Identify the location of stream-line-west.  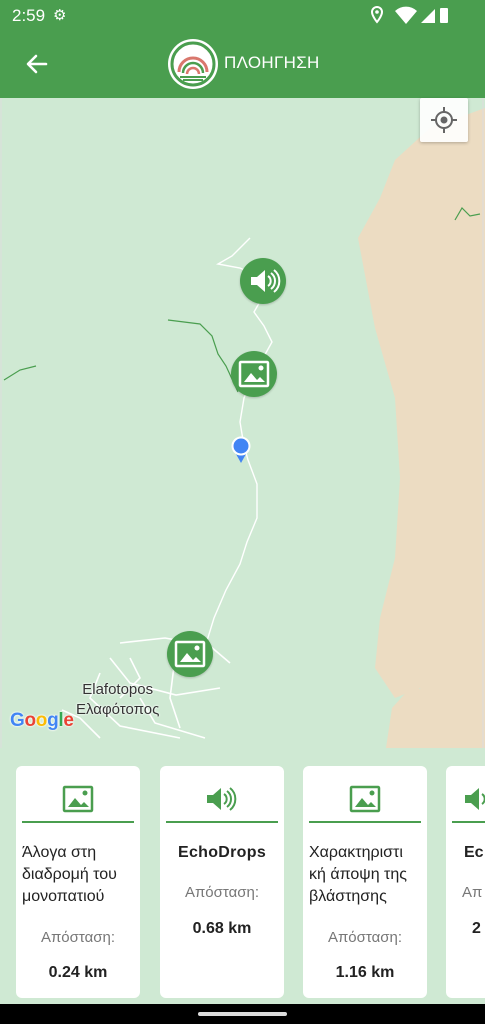
(20, 373).